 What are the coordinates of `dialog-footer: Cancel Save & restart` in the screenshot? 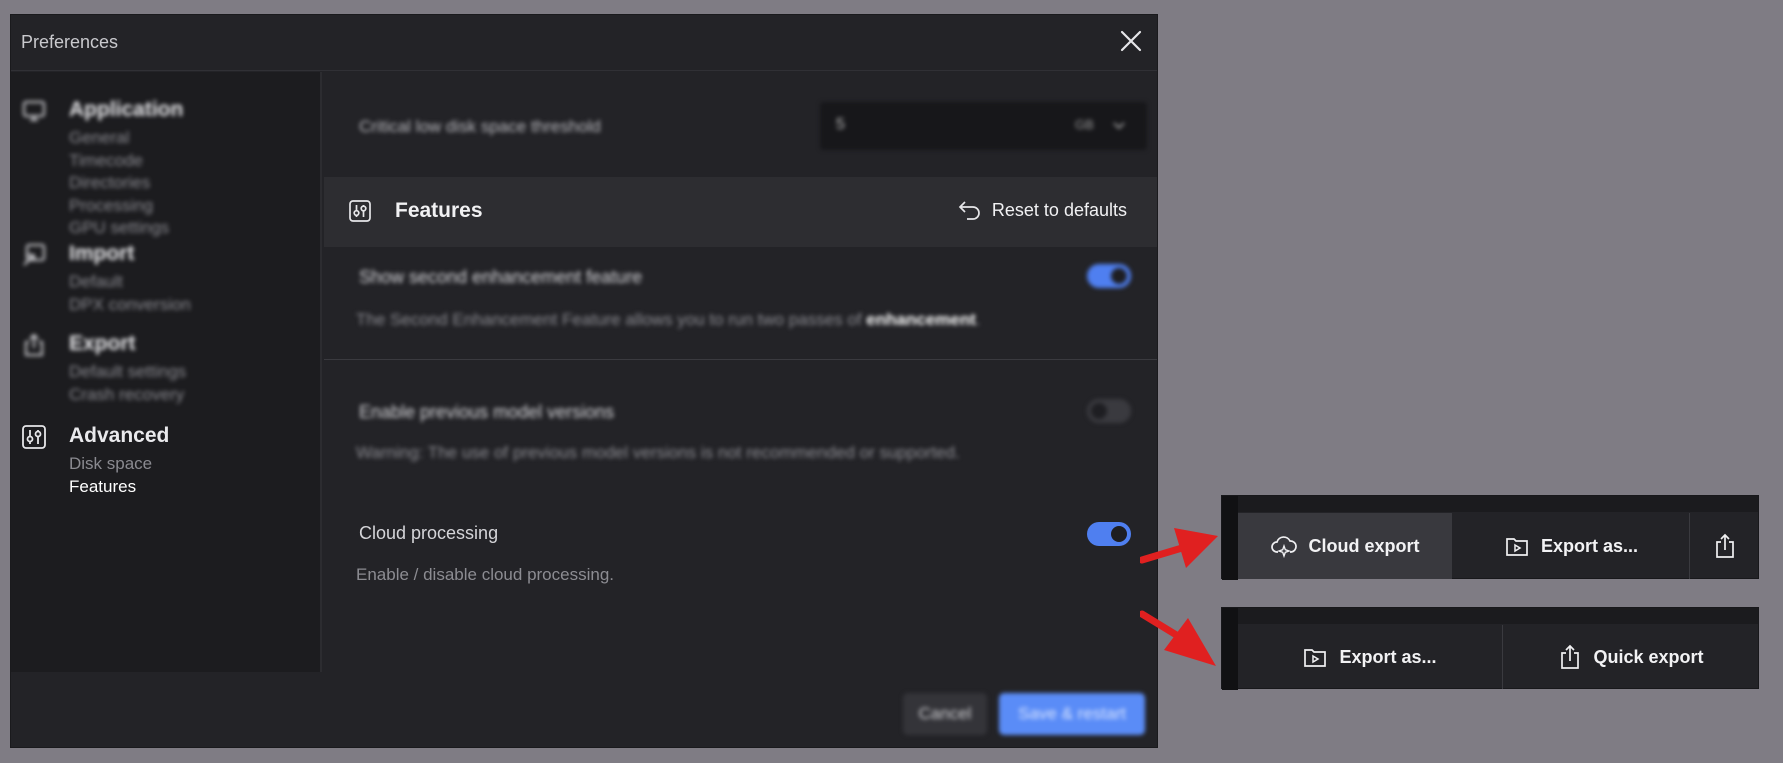 It's located at (1024, 714).